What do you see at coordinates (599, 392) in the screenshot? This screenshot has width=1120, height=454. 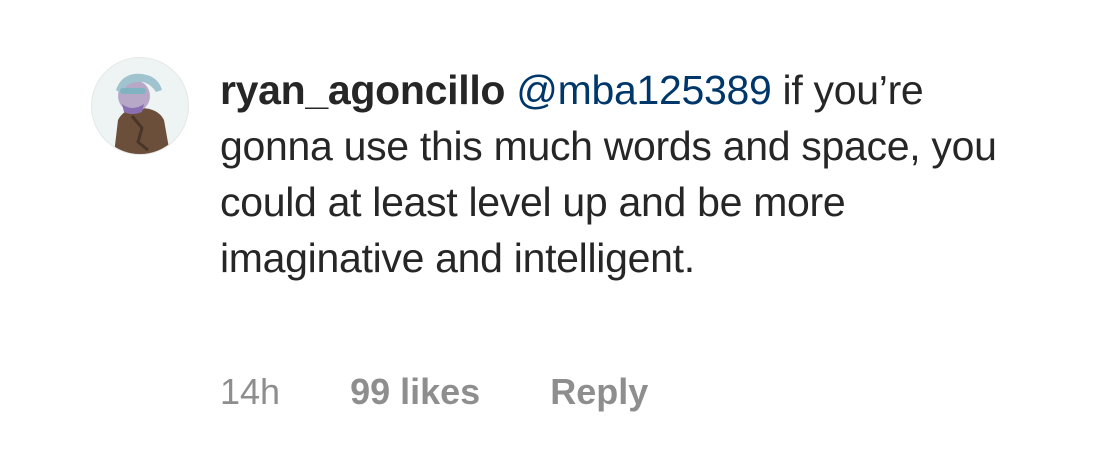 I see `reply-button: Reply` at bounding box center [599, 392].